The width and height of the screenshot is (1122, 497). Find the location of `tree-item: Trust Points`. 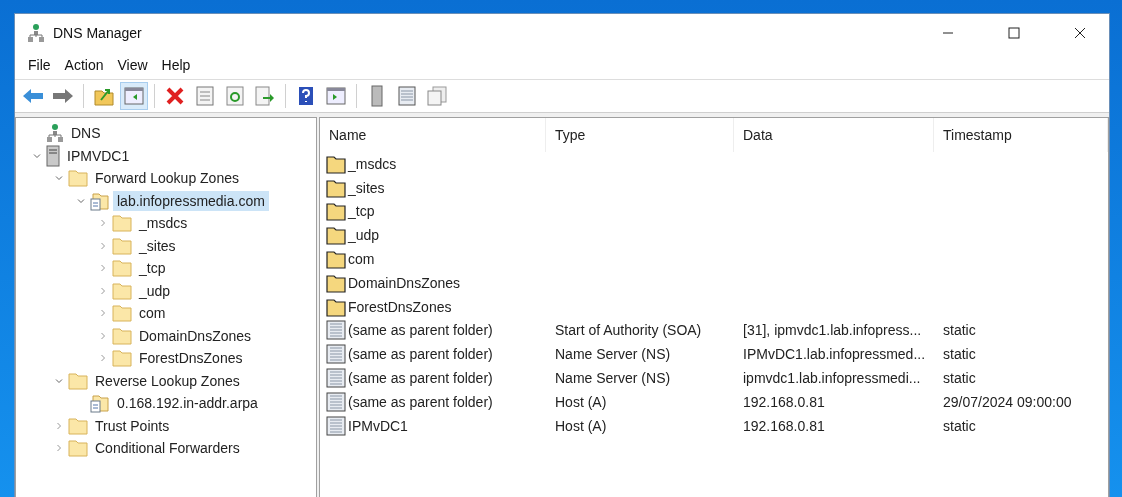

tree-item: Trust Points is located at coordinates (132, 425).